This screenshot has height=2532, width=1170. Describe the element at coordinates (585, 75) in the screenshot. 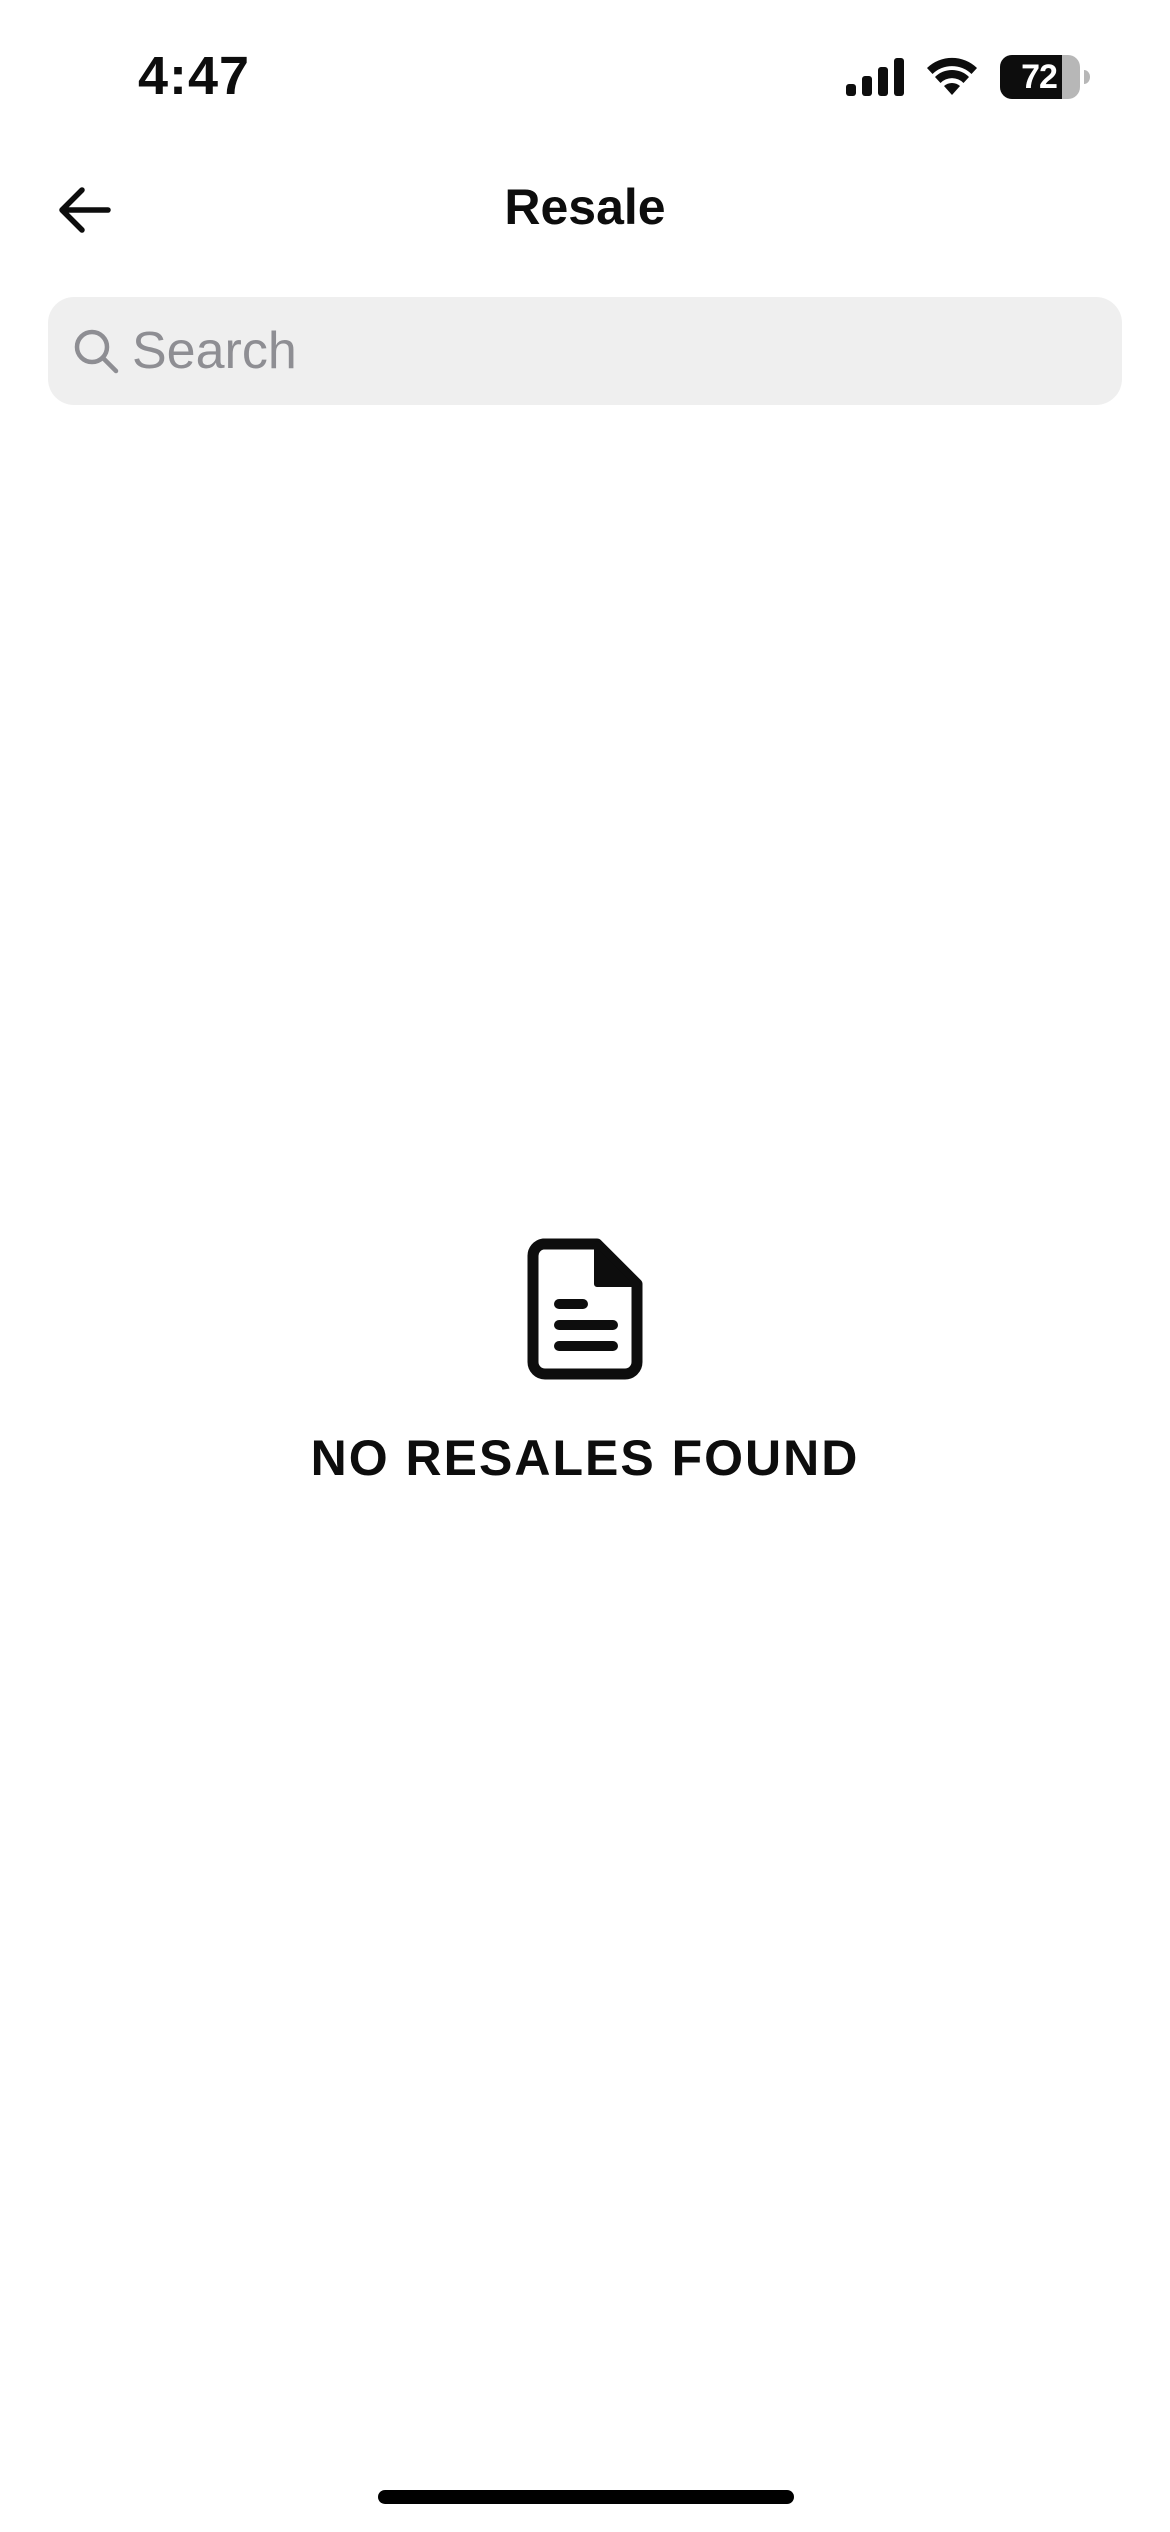

I see `status-bar: 4:47 72` at that location.